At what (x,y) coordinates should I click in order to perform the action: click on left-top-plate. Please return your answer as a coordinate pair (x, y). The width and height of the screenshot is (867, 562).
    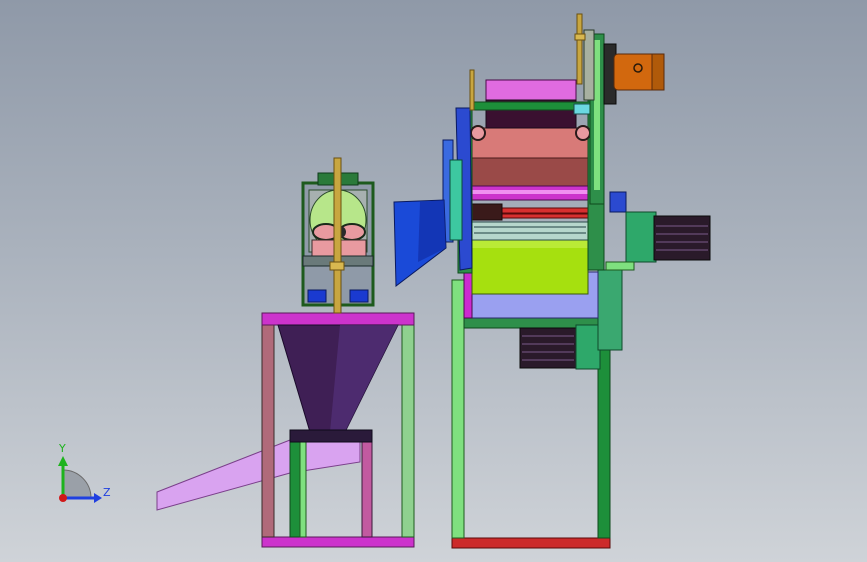
    Looking at the image, I should click on (338, 319).